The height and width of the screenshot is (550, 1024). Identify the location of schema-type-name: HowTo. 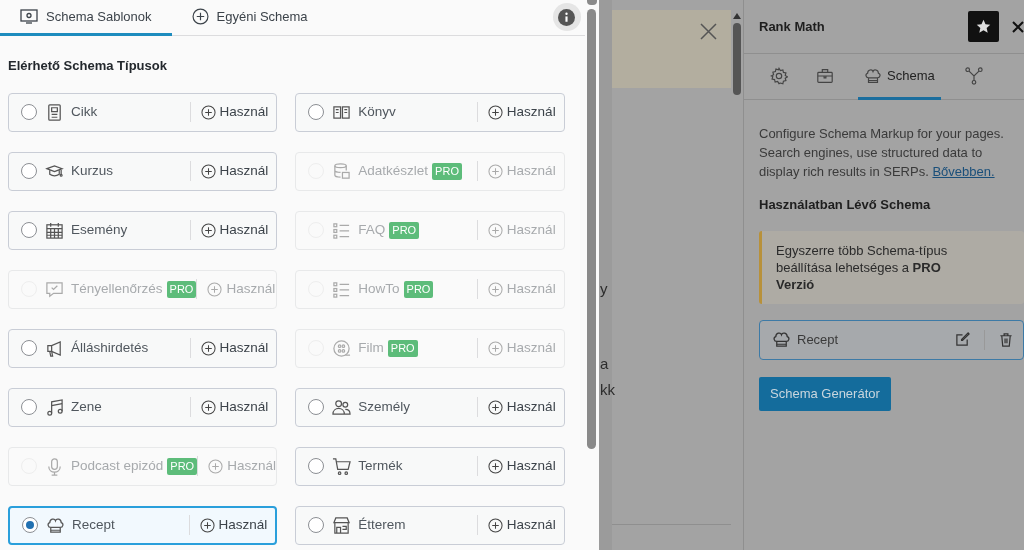
(379, 288).